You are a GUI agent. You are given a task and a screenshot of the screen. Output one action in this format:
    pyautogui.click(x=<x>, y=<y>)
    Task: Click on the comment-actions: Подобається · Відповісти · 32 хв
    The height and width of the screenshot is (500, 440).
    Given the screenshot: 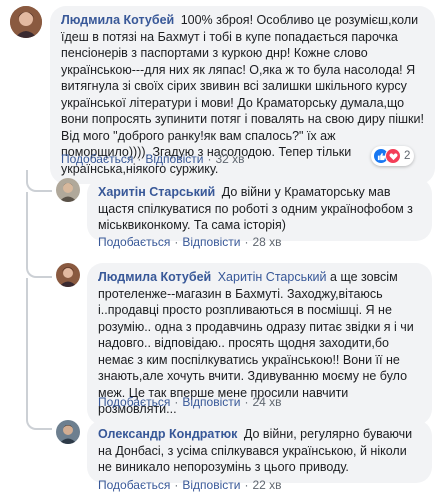 What is the action you would take?
    pyautogui.click(x=153, y=159)
    